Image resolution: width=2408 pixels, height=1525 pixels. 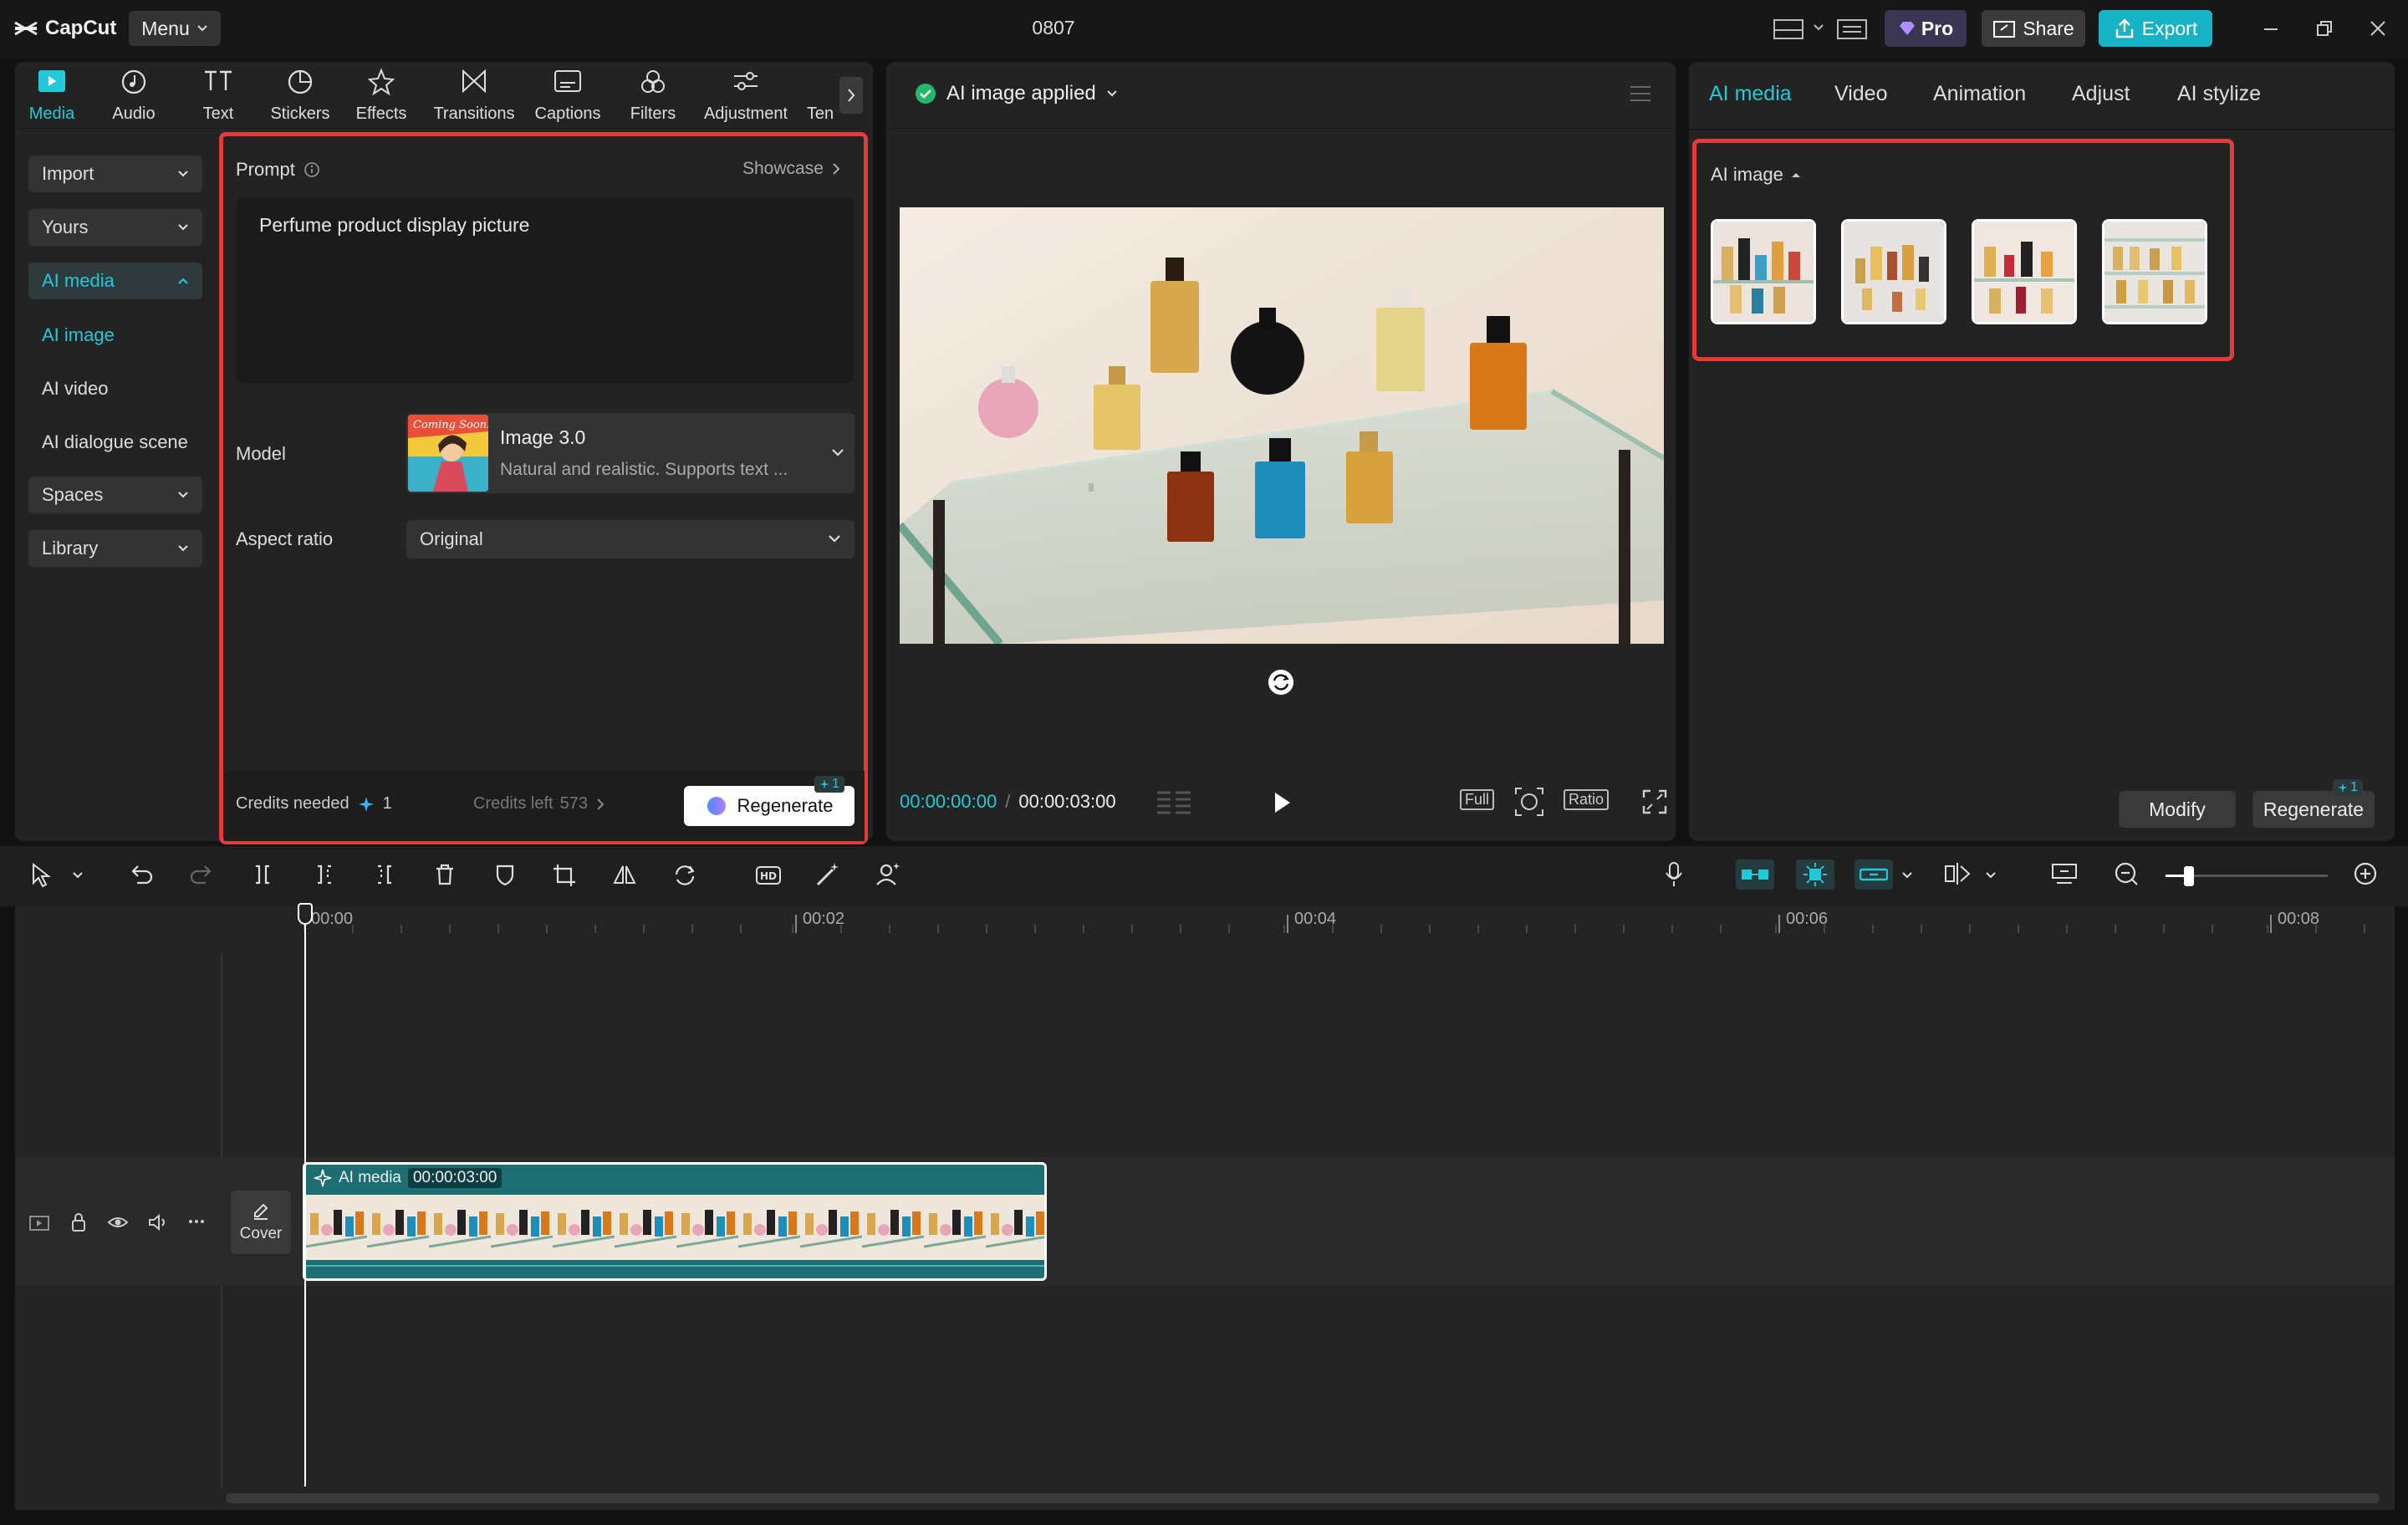 What do you see at coordinates (445, 874) in the screenshot?
I see `delete-icon` at bounding box center [445, 874].